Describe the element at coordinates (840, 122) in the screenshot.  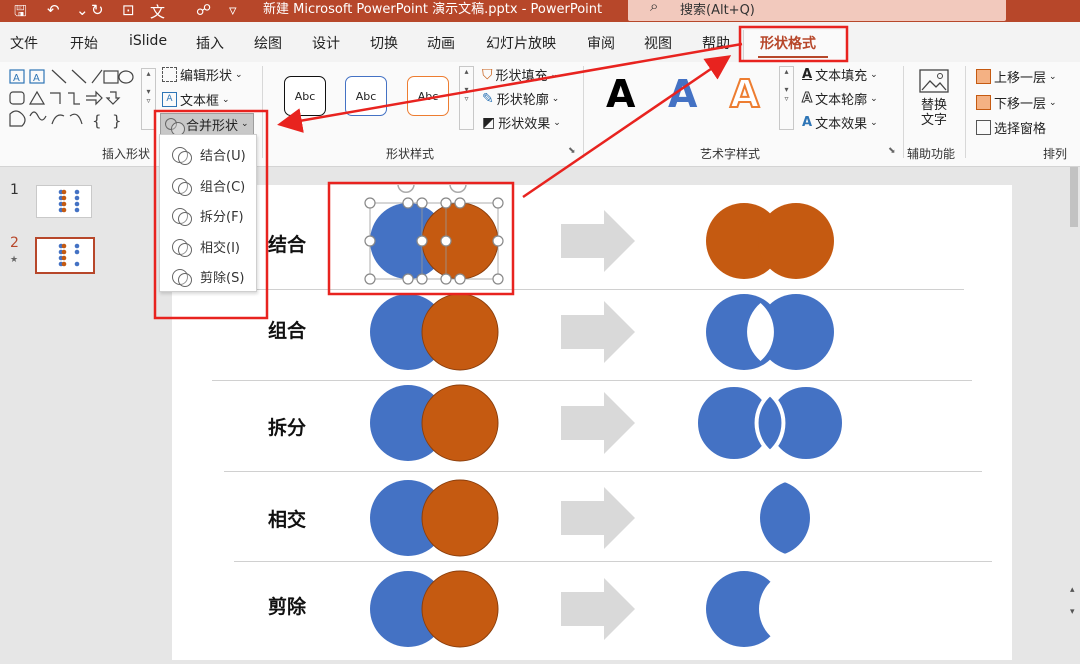
I see `text-effects-button: A 文本效果 ⌄` at that location.